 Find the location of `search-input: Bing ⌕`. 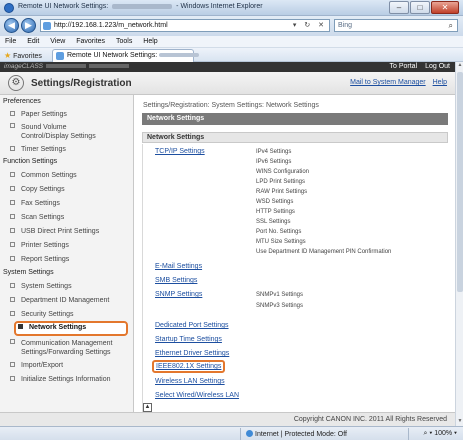

search-input: Bing ⌕ is located at coordinates (396, 25).